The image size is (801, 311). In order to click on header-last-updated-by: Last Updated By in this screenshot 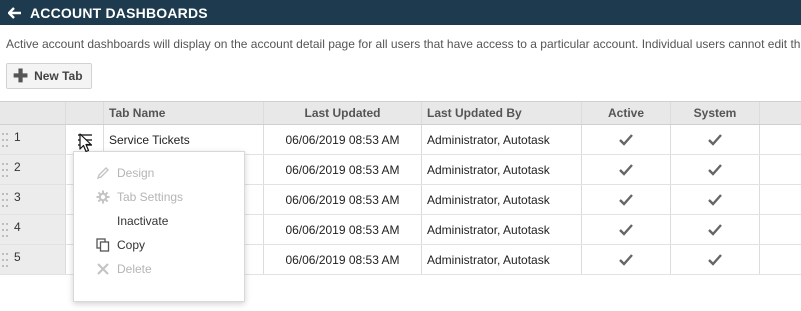, I will do `click(502, 113)`.